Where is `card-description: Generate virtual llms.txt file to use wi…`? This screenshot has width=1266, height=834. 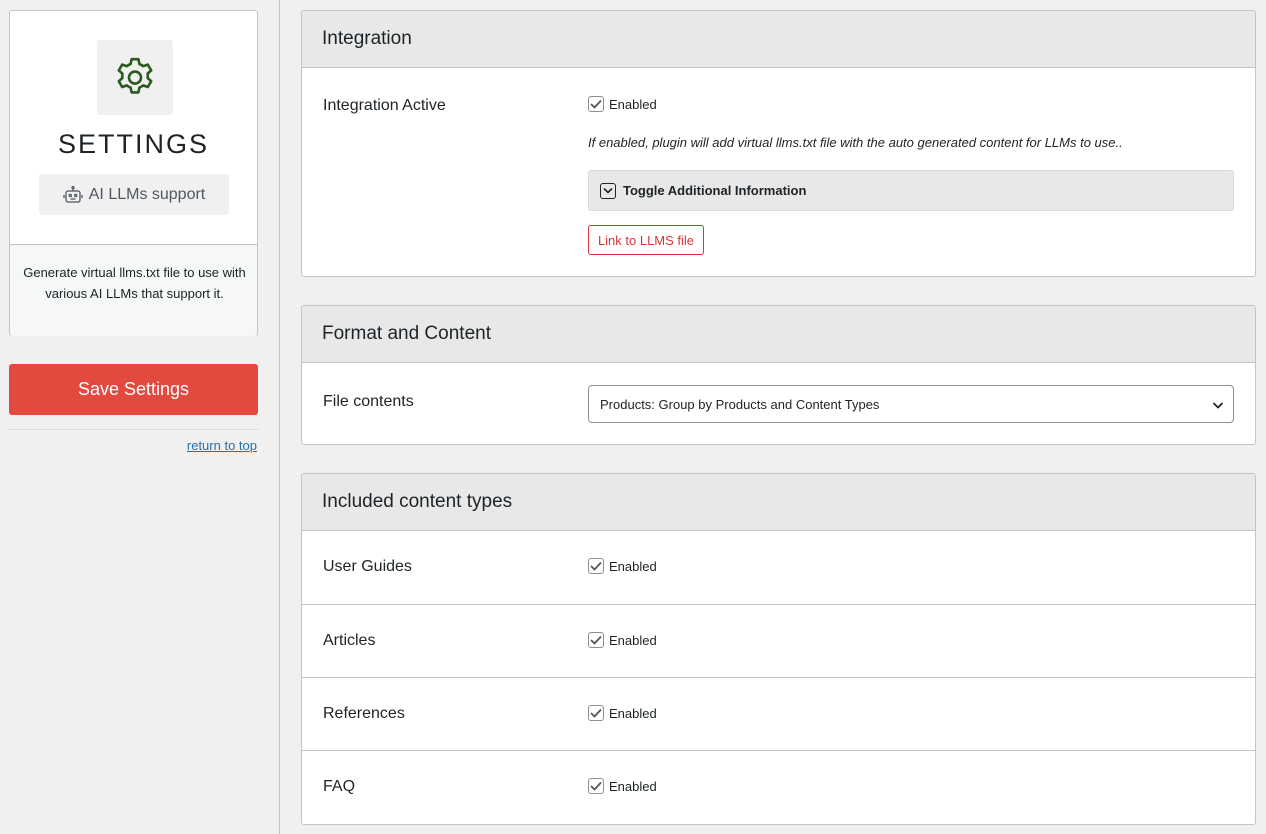
card-description: Generate virtual llms.txt file to use wi… is located at coordinates (134, 283).